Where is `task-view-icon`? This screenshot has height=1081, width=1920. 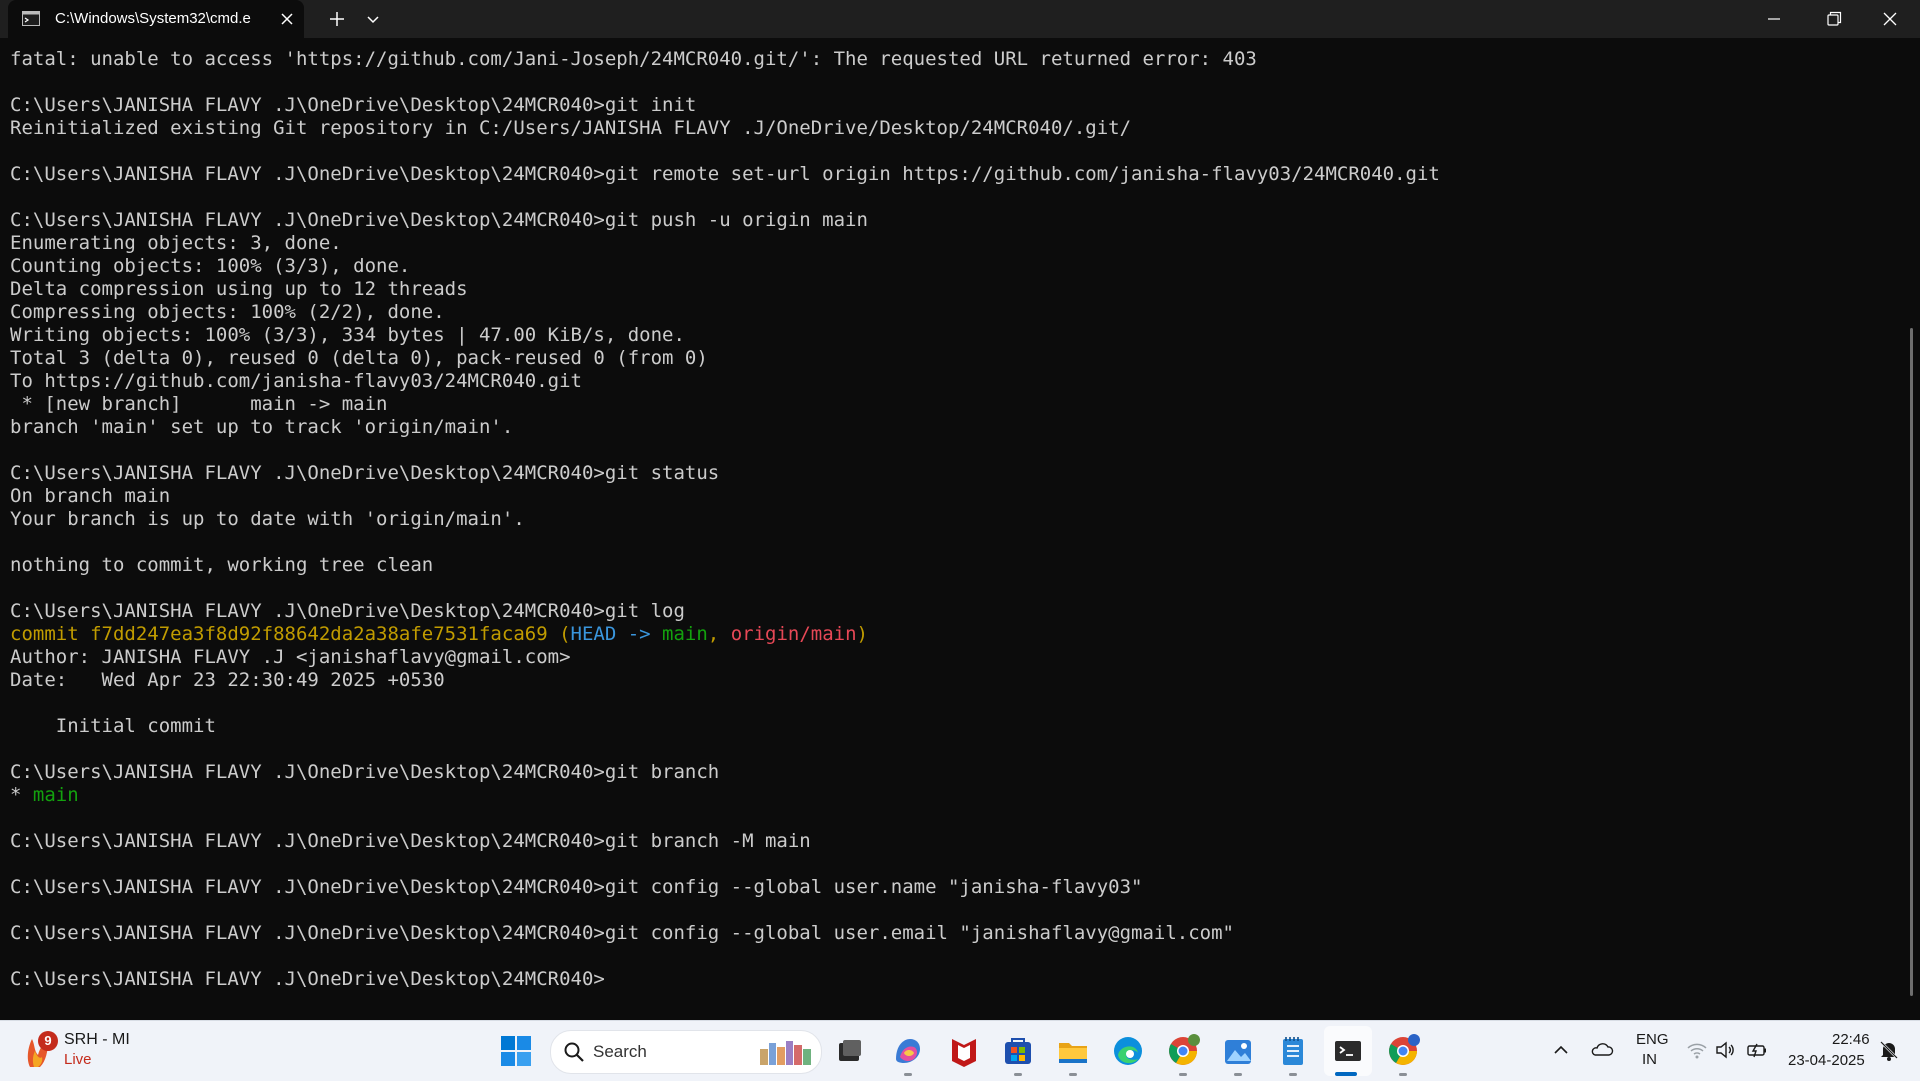 task-view-icon is located at coordinates (850, 1051).